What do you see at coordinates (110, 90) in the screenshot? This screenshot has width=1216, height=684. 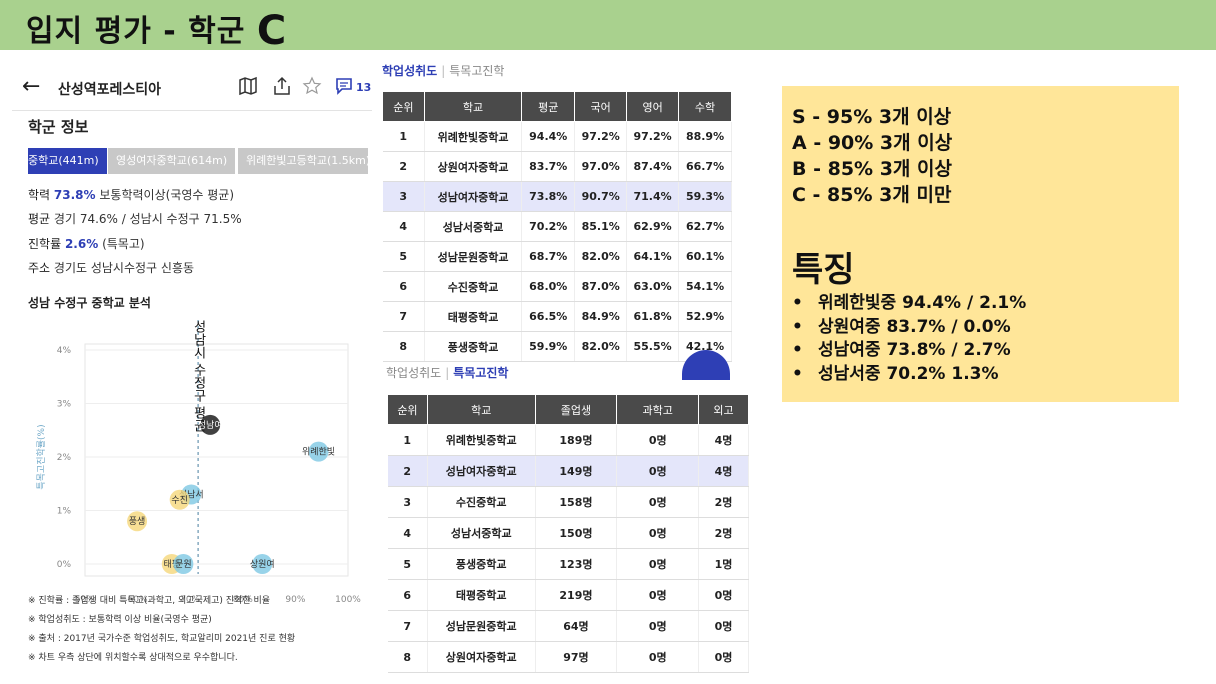 I see `complex-name: 산성역포레스티아` at bounding box center [110, 90].